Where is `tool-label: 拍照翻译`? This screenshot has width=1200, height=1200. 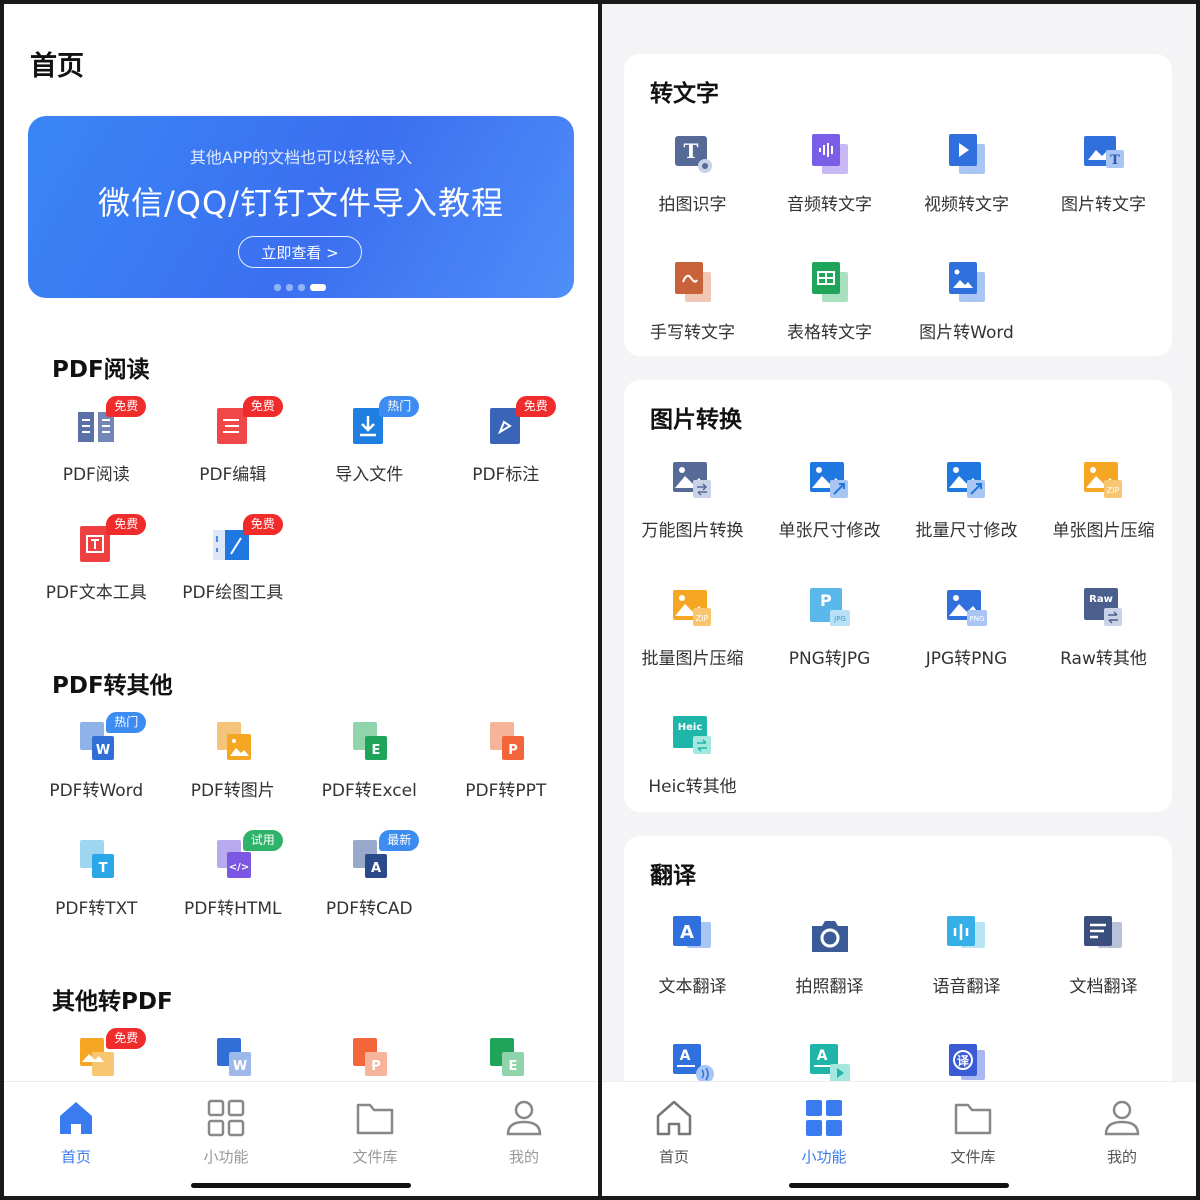
tool-label: 拍照翻译 is located at coordinates (829, 987).